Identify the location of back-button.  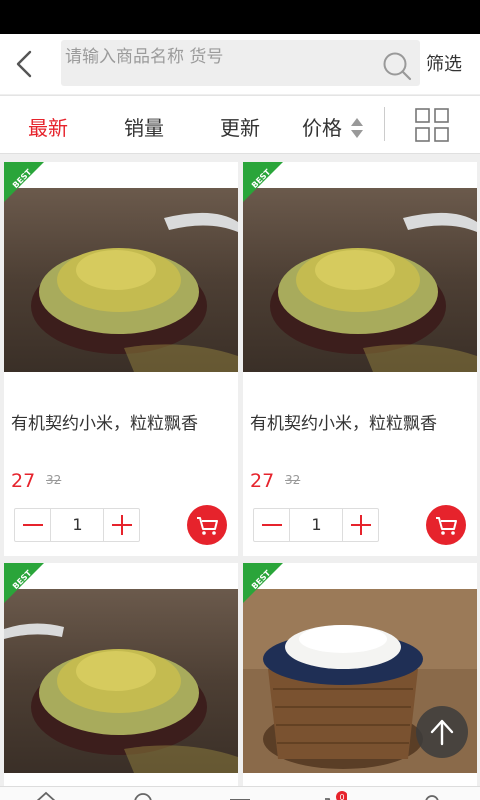
(28, 64).